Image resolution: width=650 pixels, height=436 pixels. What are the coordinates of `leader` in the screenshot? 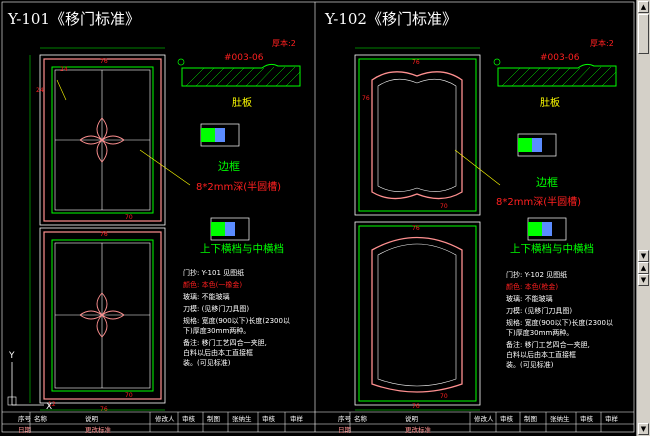 It's located at (61, 90).